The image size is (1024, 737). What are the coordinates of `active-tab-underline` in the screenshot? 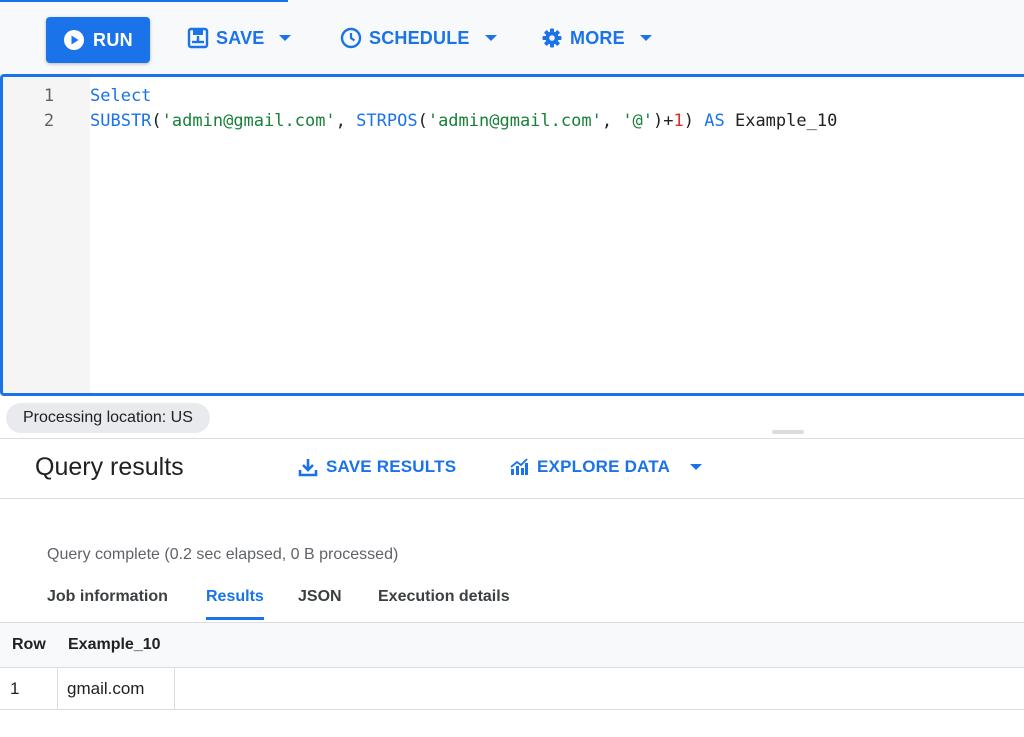 It's located at (235, 618).